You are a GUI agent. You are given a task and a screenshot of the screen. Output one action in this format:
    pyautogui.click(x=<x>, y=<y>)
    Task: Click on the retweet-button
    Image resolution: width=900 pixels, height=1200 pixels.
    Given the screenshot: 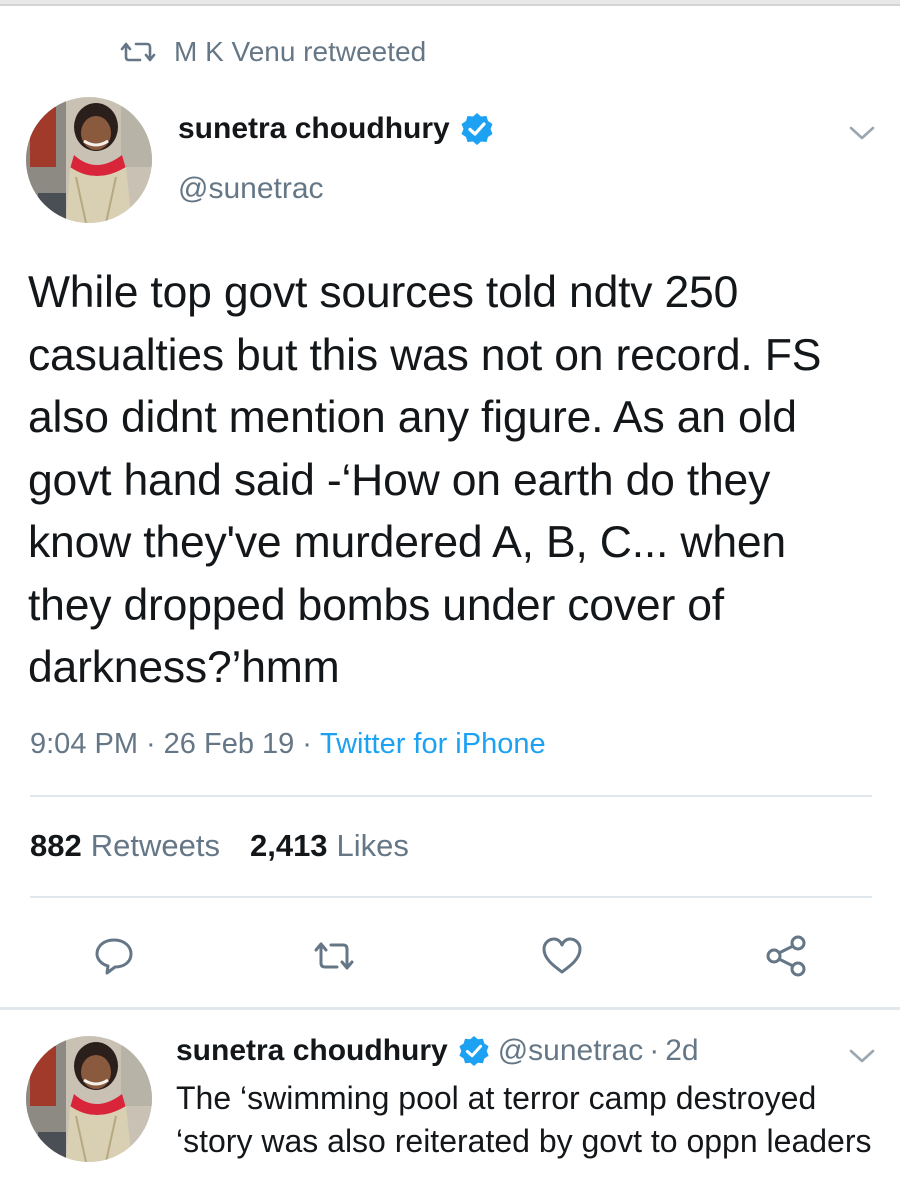 What is the action you would take?
    pyautogui.click(x=334, y=956)
    